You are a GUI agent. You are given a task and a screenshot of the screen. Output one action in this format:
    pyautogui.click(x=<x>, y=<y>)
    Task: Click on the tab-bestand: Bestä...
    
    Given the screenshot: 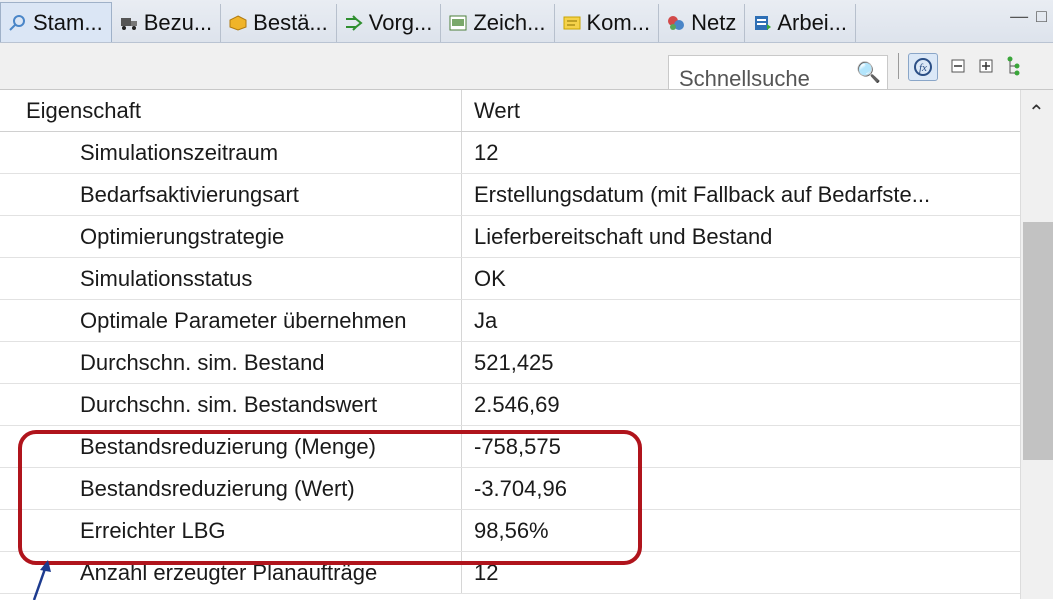 What is the action you would take?
    pyautogui.click(x=279, y=23)
    